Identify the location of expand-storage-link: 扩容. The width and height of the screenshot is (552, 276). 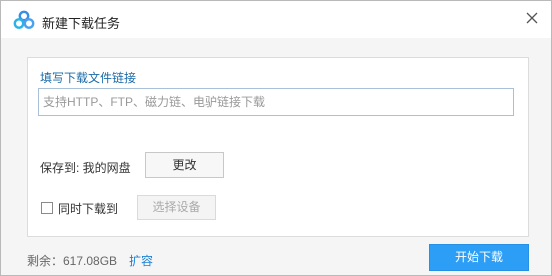
(141, 260).